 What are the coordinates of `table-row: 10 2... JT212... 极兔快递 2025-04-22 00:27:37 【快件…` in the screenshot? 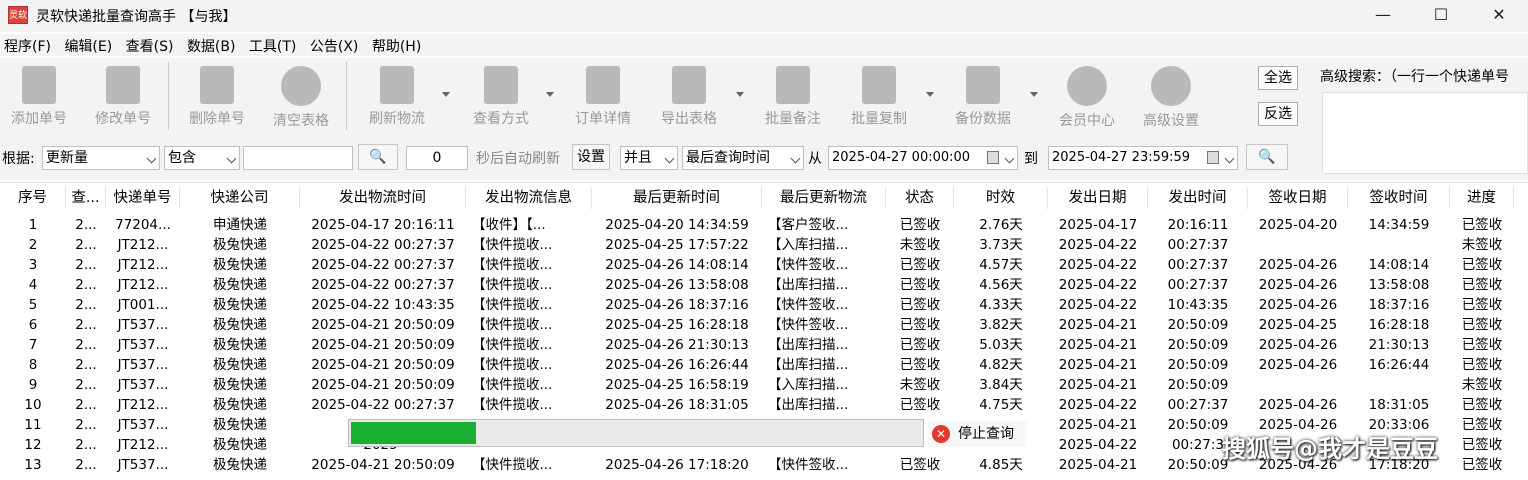 It's located at (764, 405).